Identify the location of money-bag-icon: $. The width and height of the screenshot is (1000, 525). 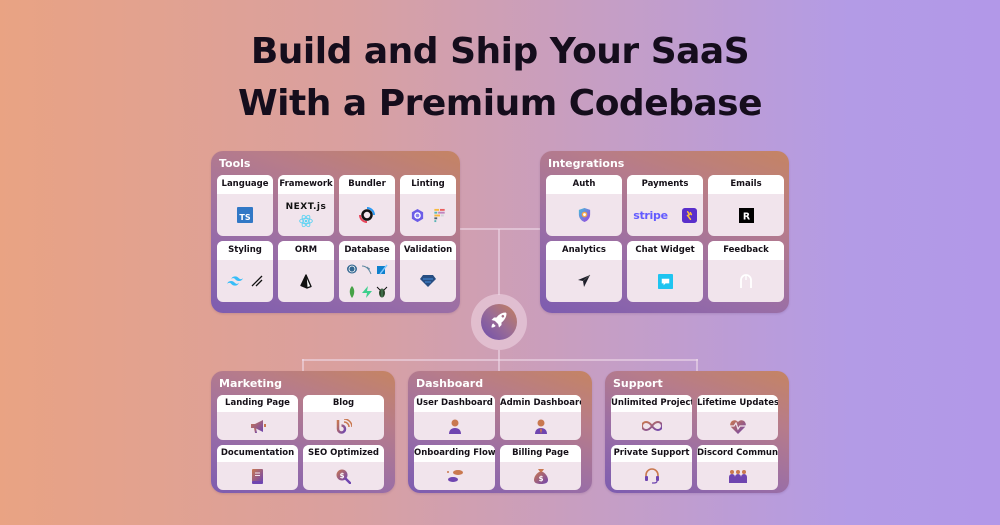
(540, 476).